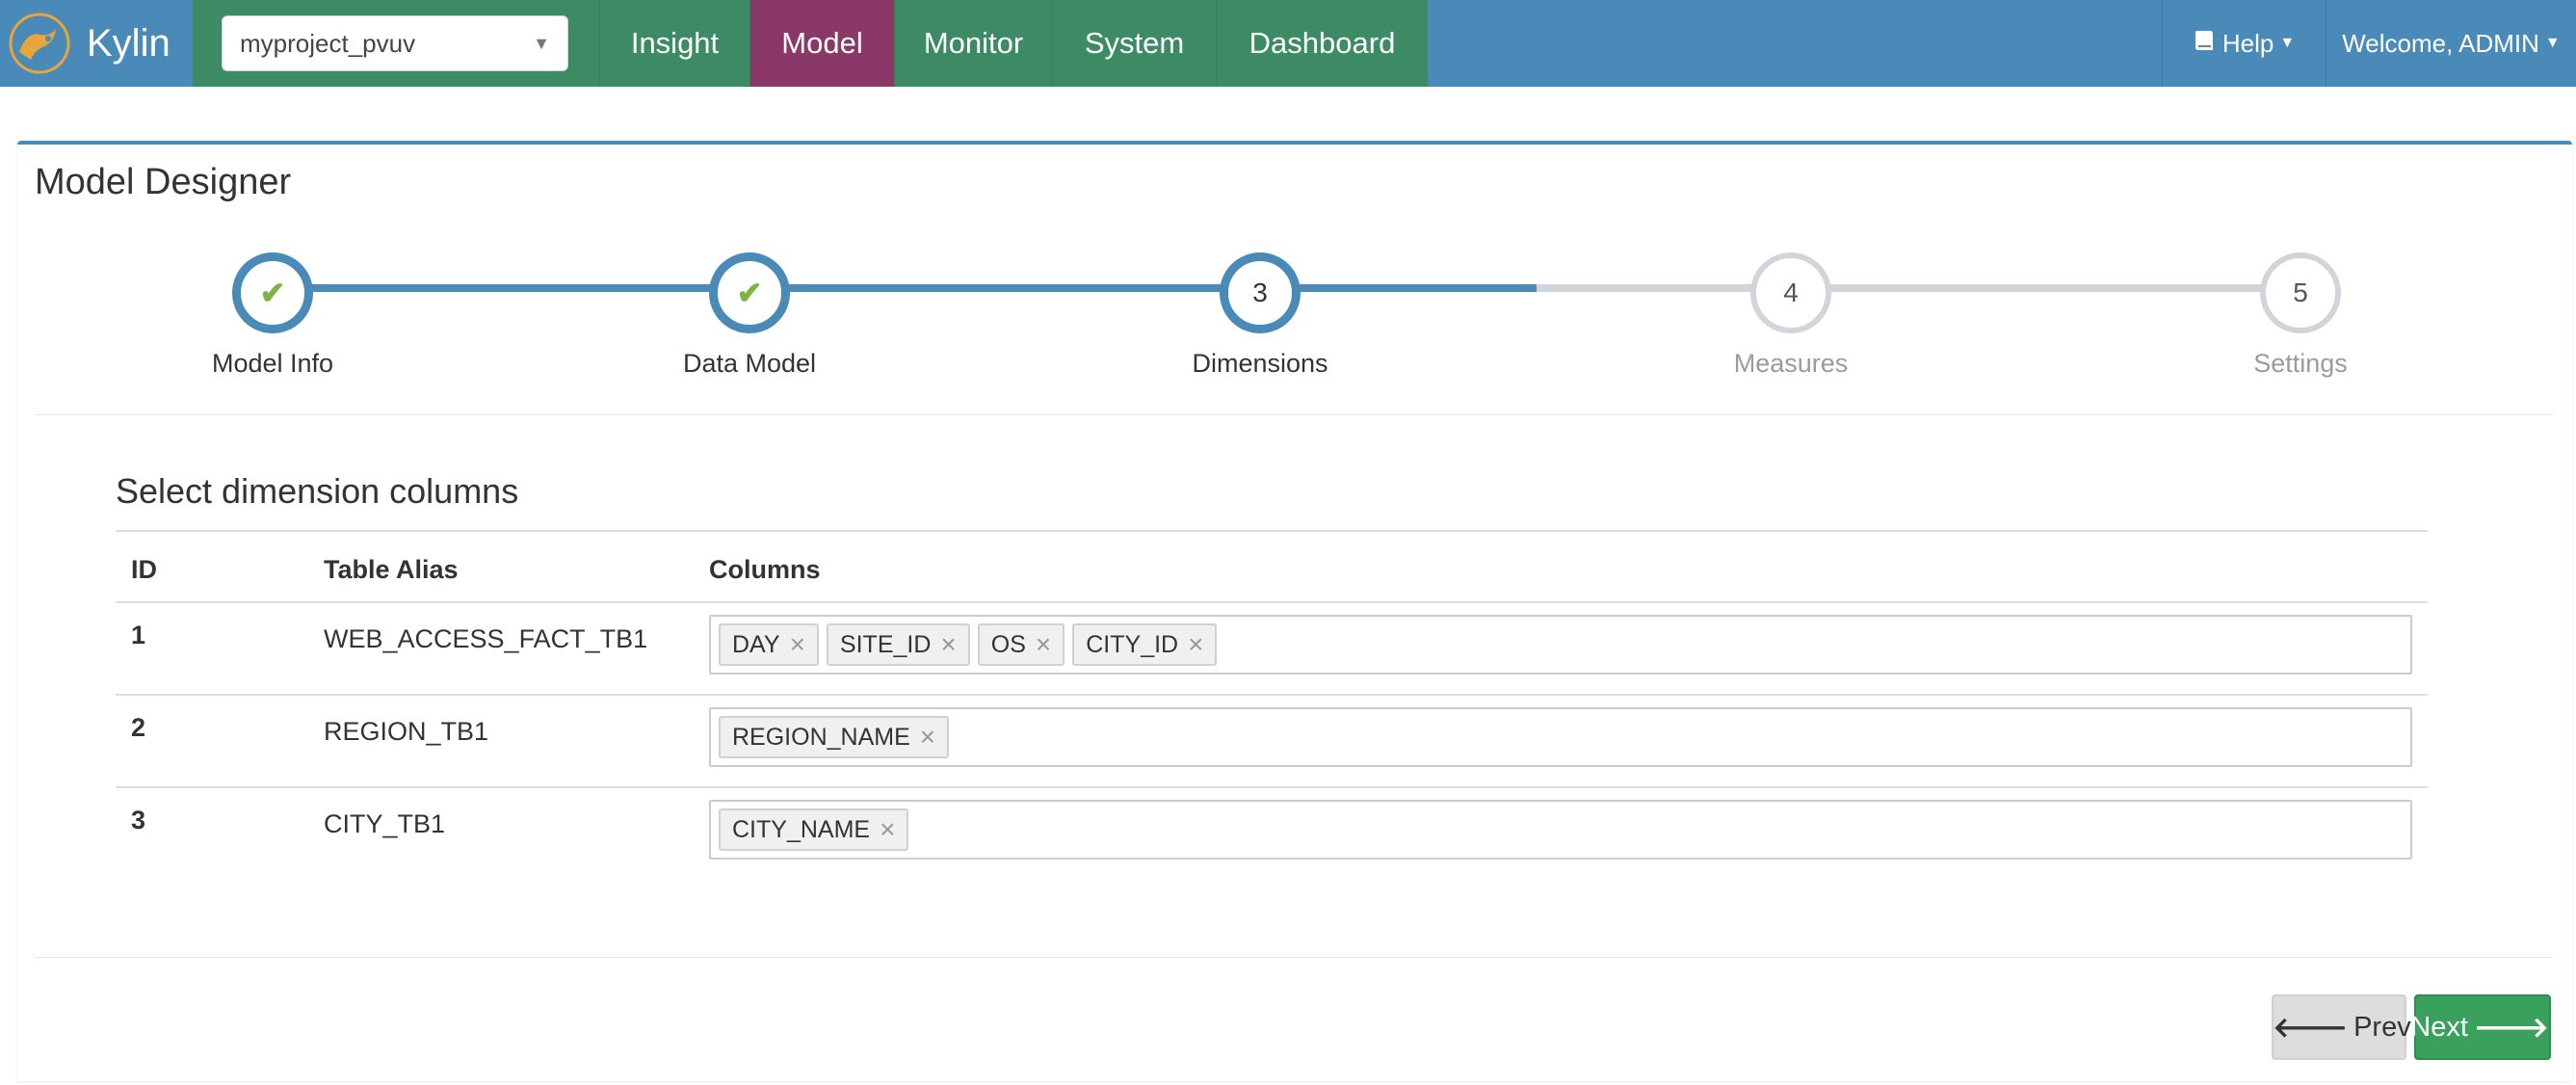 This screenshot has width=2576, height=1085. Describe the element at coordinates (821, 737) in the screenshot. I see `column-tag-label: REGION_NAME` at that location.